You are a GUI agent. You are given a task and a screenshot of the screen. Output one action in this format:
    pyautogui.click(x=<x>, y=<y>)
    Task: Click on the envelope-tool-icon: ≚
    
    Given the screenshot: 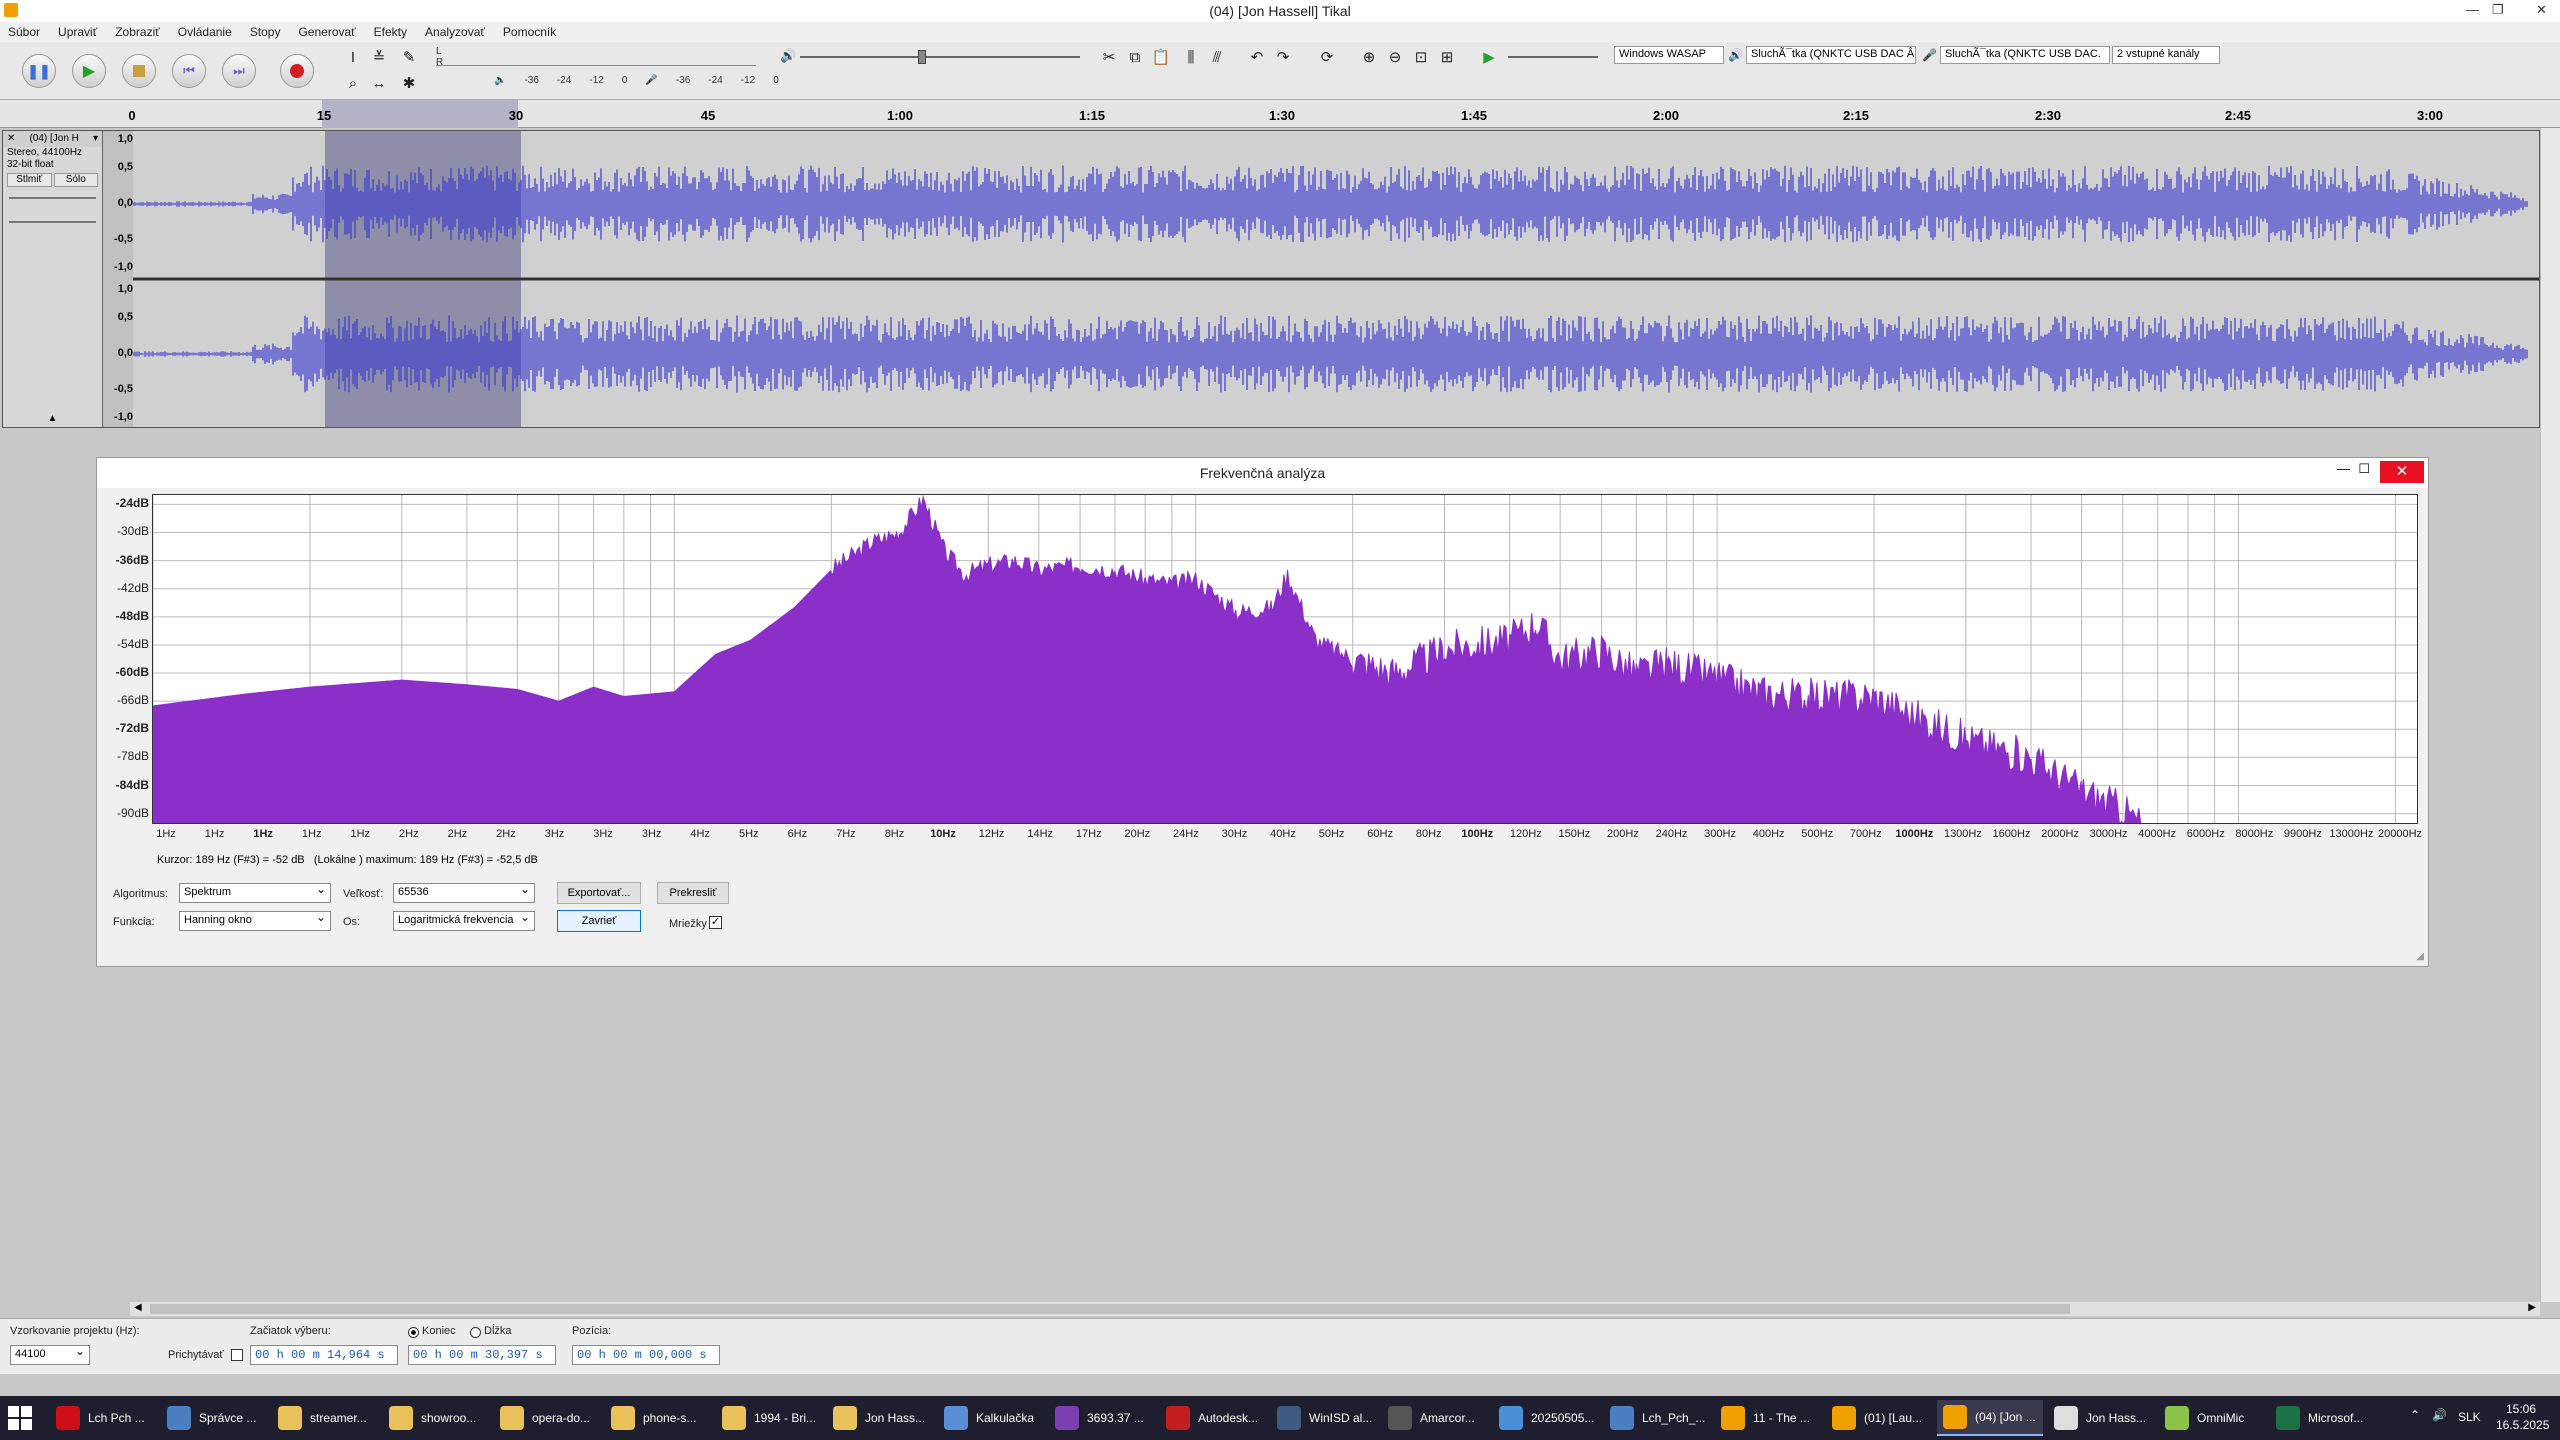 What is the action you would take?
    pyautogui.click(x=379, y=57)
    